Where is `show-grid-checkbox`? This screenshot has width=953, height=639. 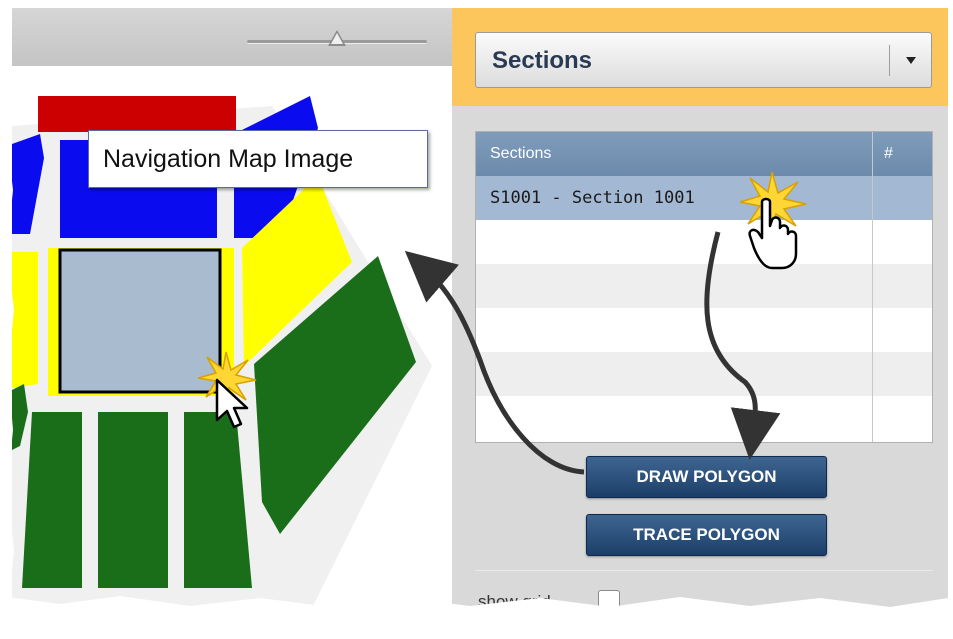 show-grid-checkbox is located at coordinates (609, 601).